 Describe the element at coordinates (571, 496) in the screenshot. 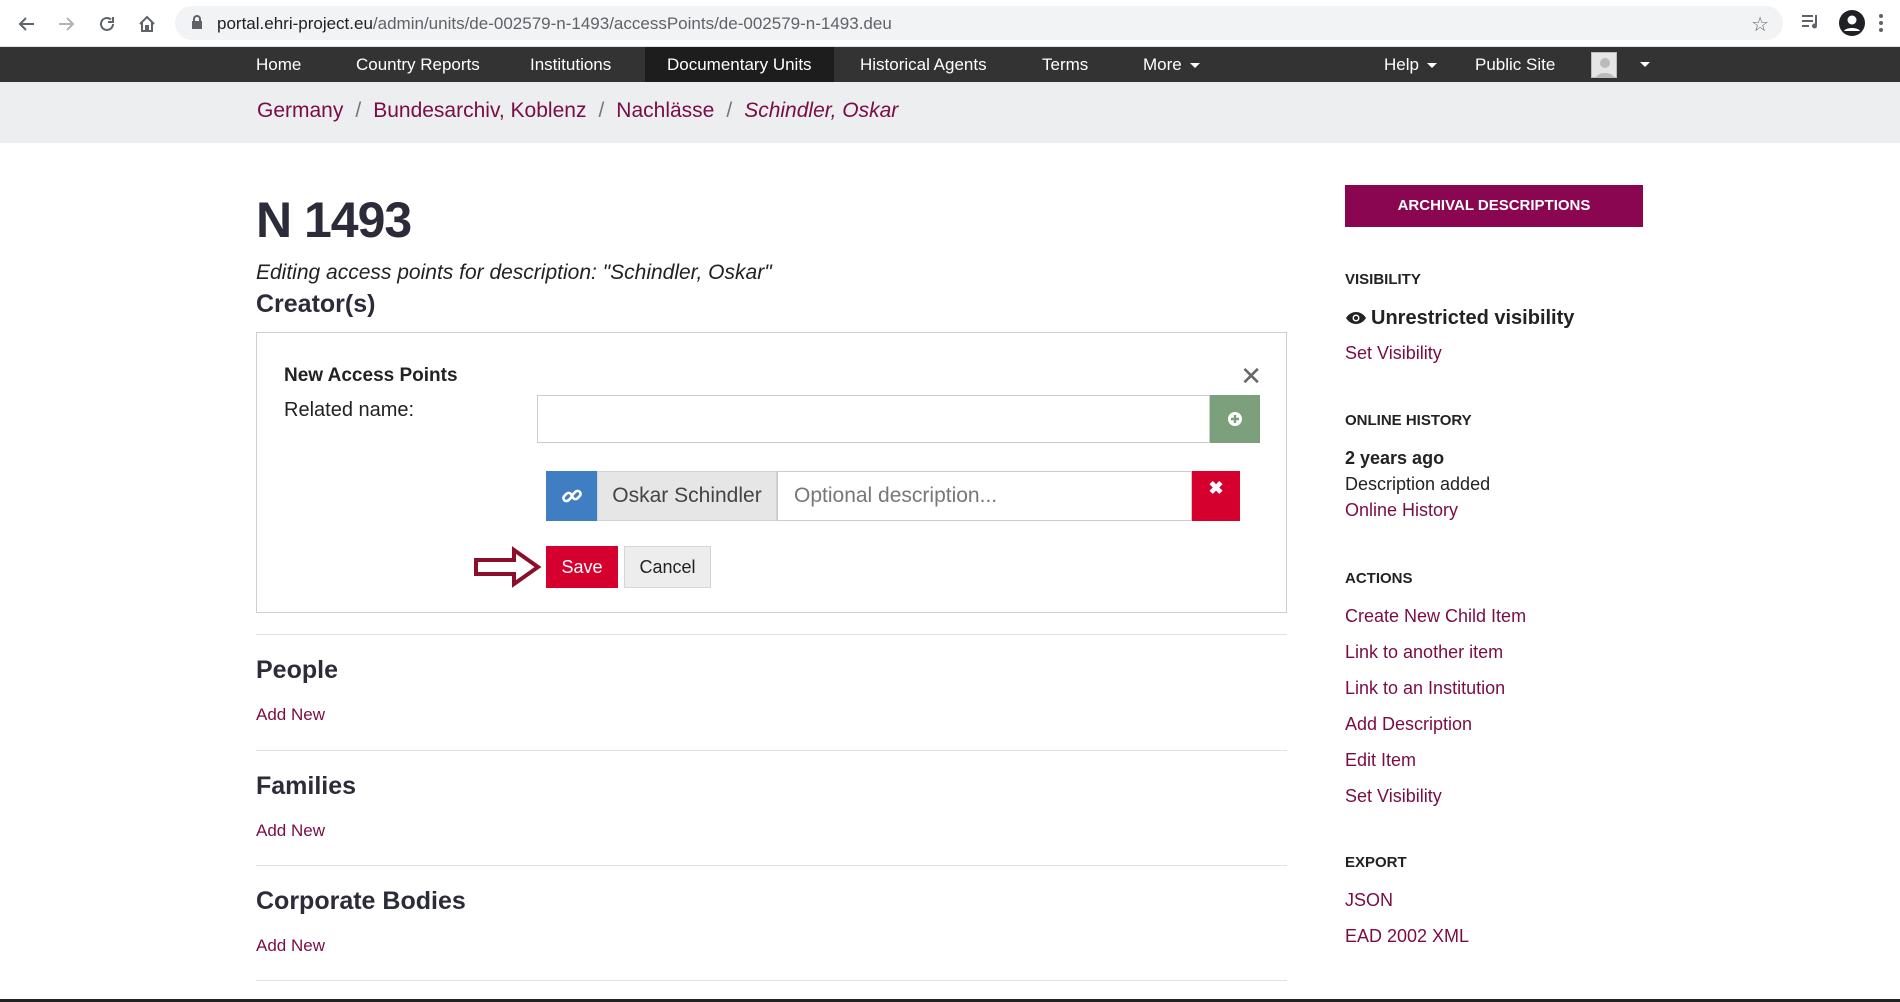

I see `link-icon` at that location.